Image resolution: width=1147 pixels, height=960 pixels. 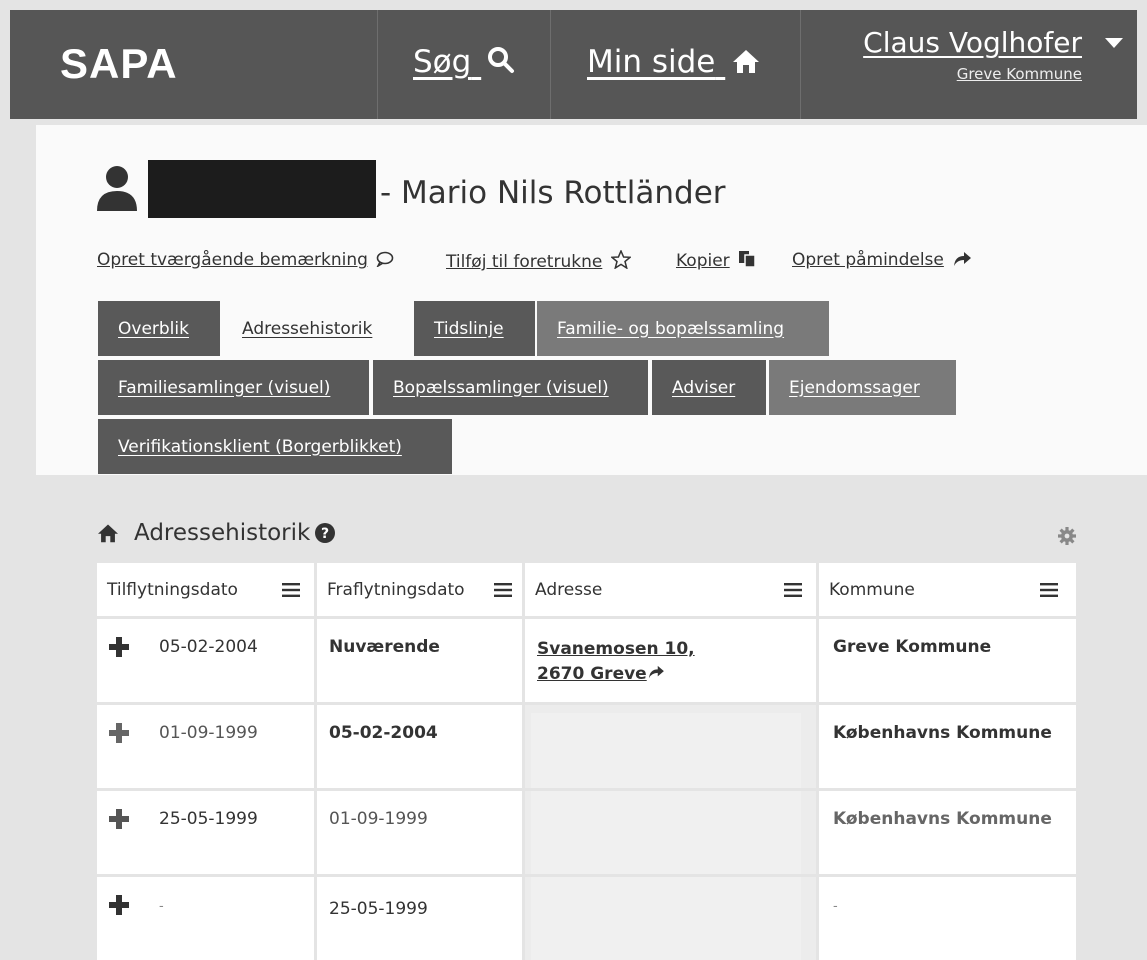 What do you see at coordinates (704, 387) in the screenshot?
I see `tab-label: Adviser` at bounding box center [704, 387].